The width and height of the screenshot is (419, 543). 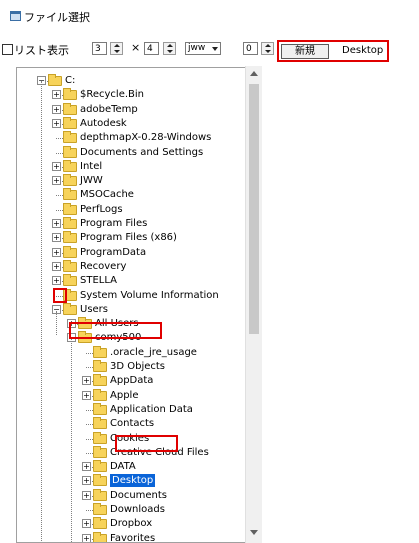 I want to click on scroll-thumb, so click(x=254, y=209).